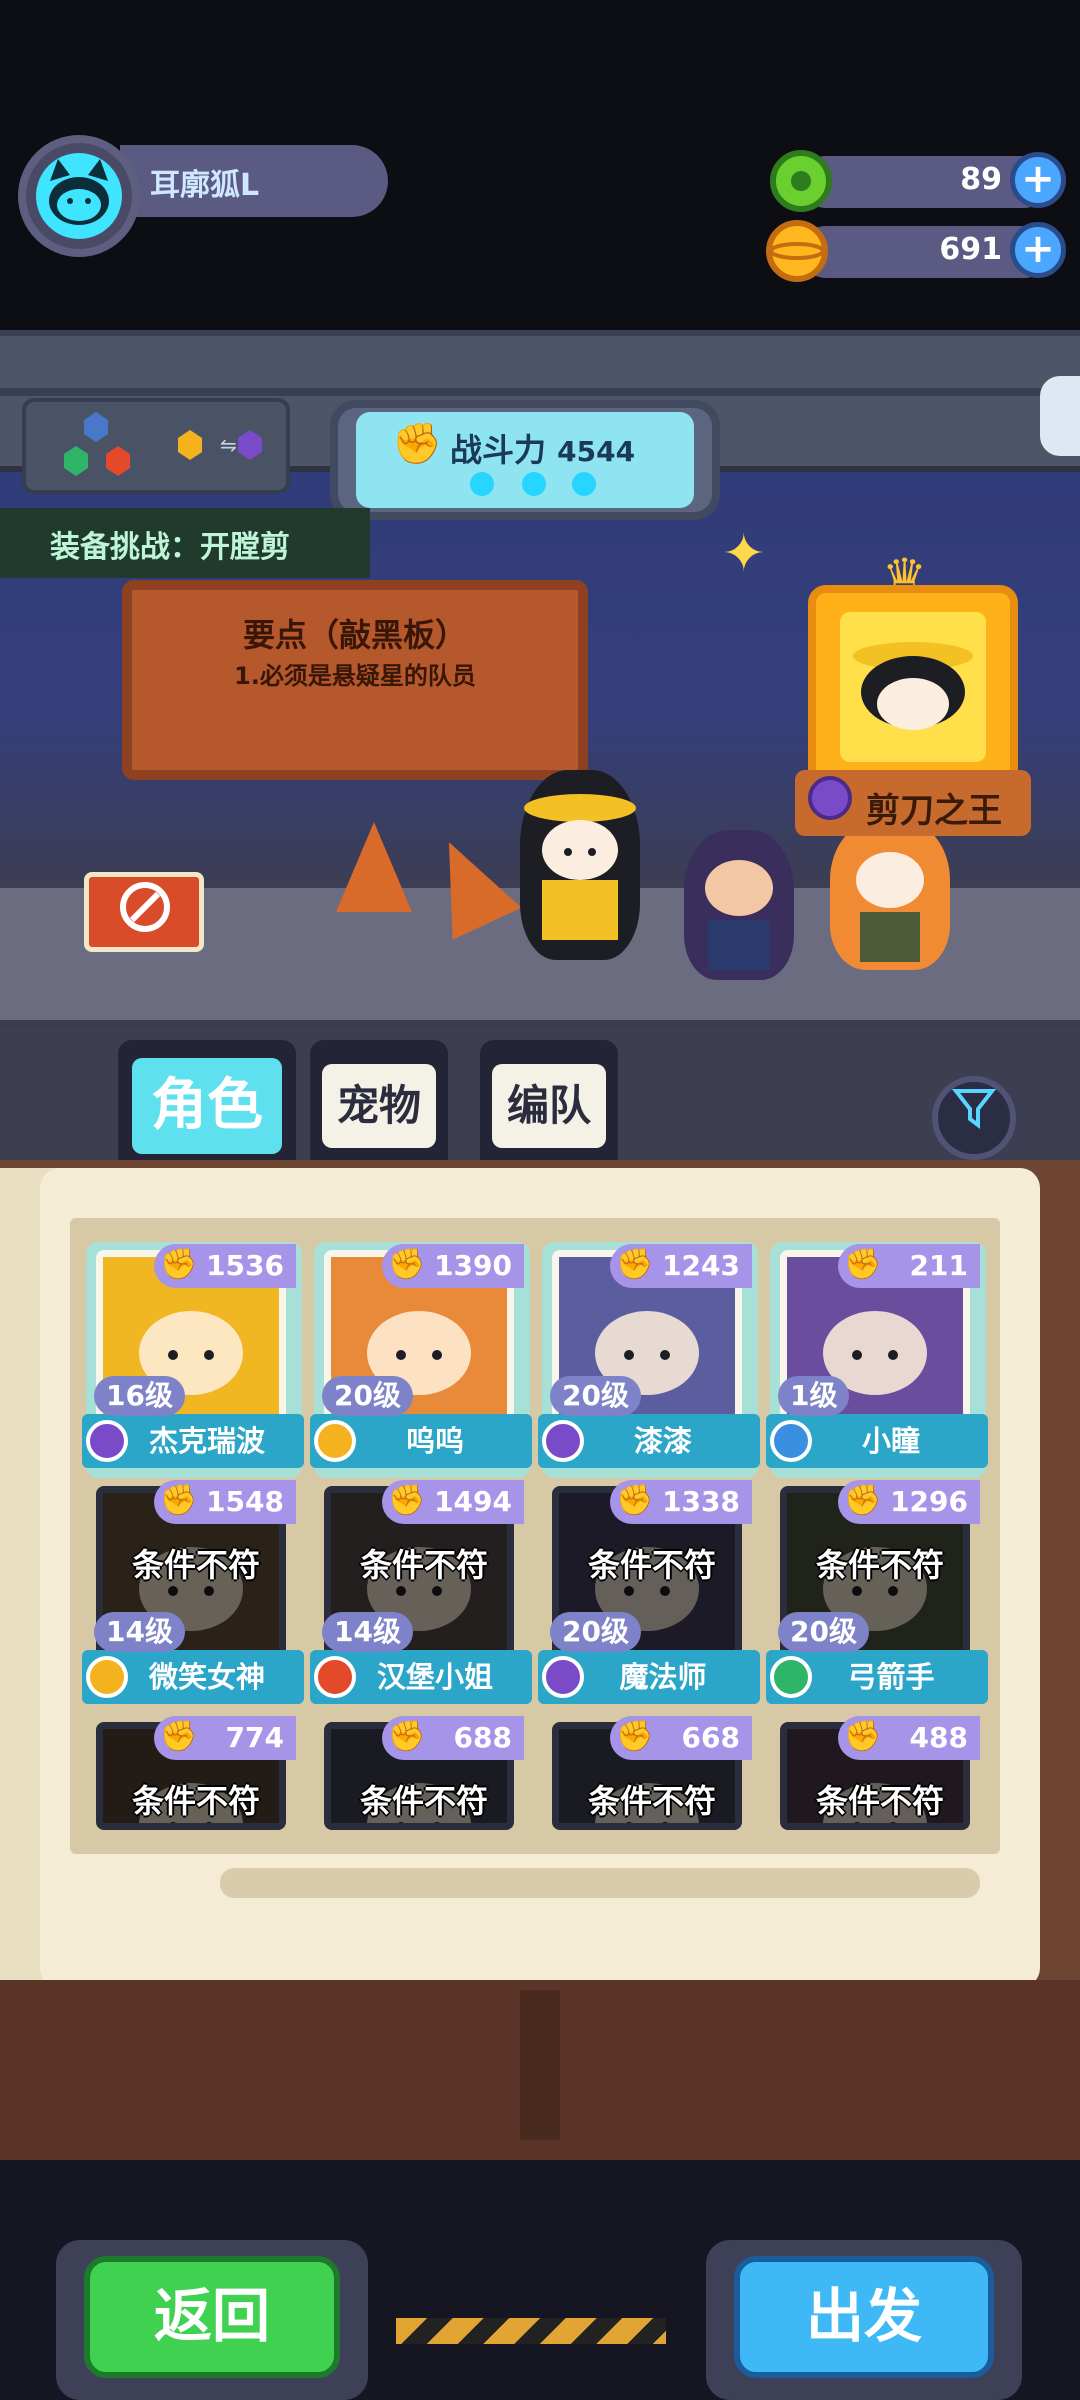  I want to click on power-tag: ✊ 668, so click(681, 1738).